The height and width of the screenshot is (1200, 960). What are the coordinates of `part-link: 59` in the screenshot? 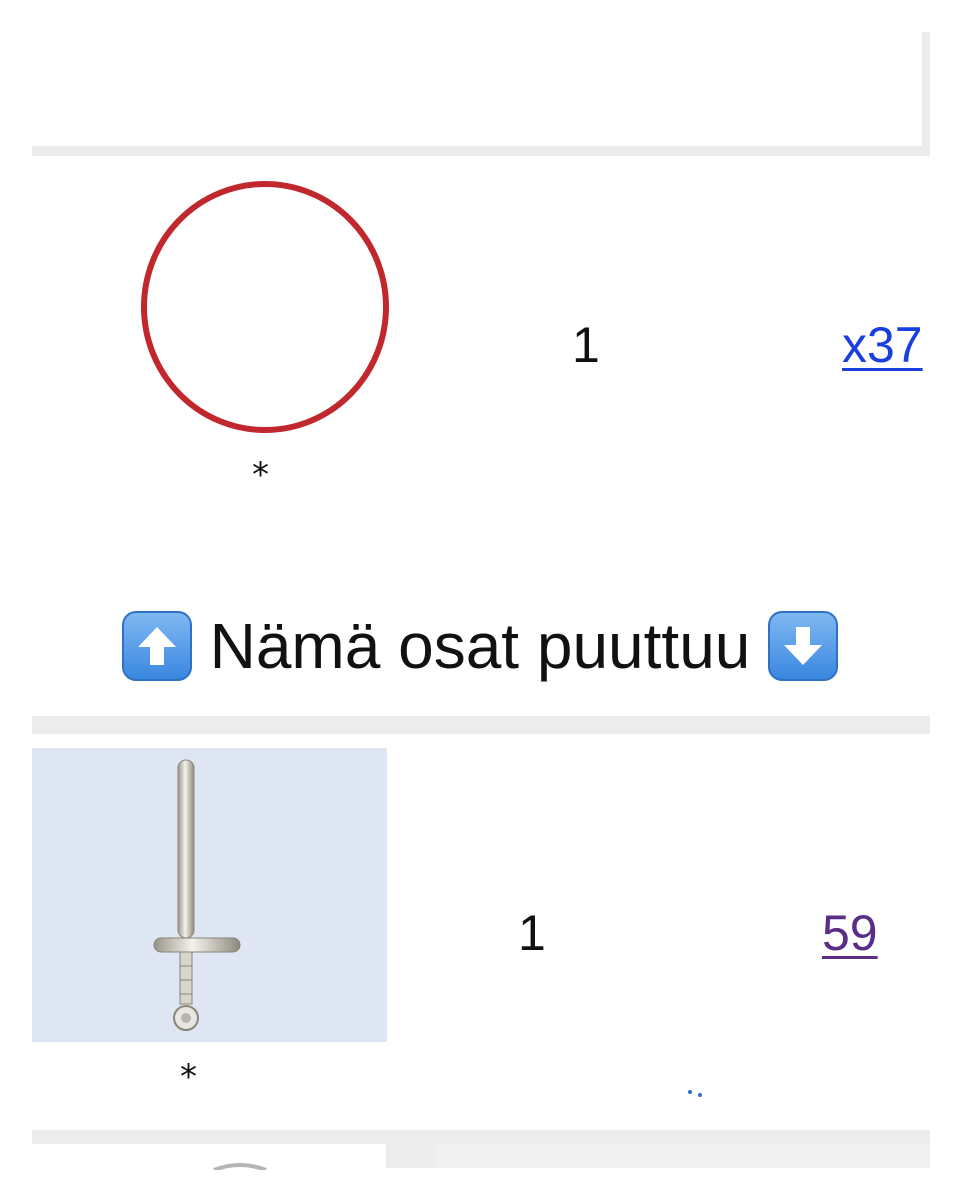 It's located at (850, 933).